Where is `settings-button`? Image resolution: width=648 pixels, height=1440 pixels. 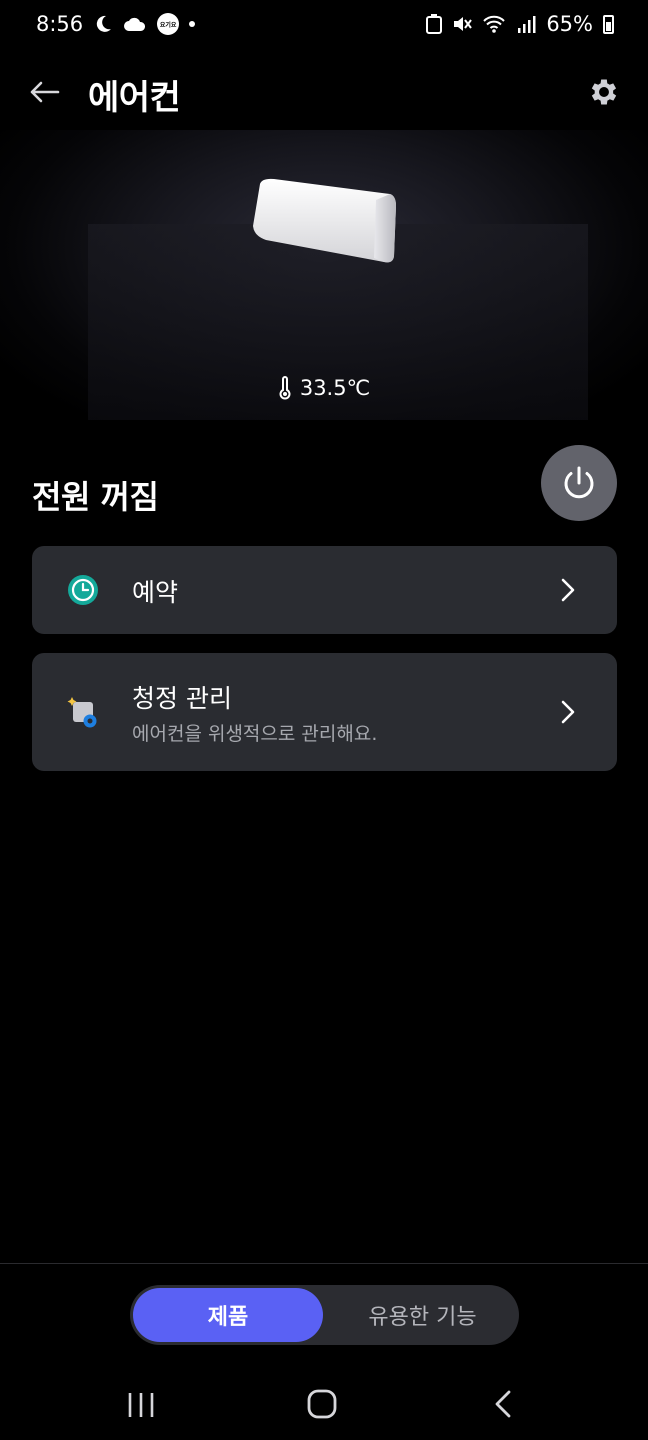
settings-button is located at coordinates (604, 92).